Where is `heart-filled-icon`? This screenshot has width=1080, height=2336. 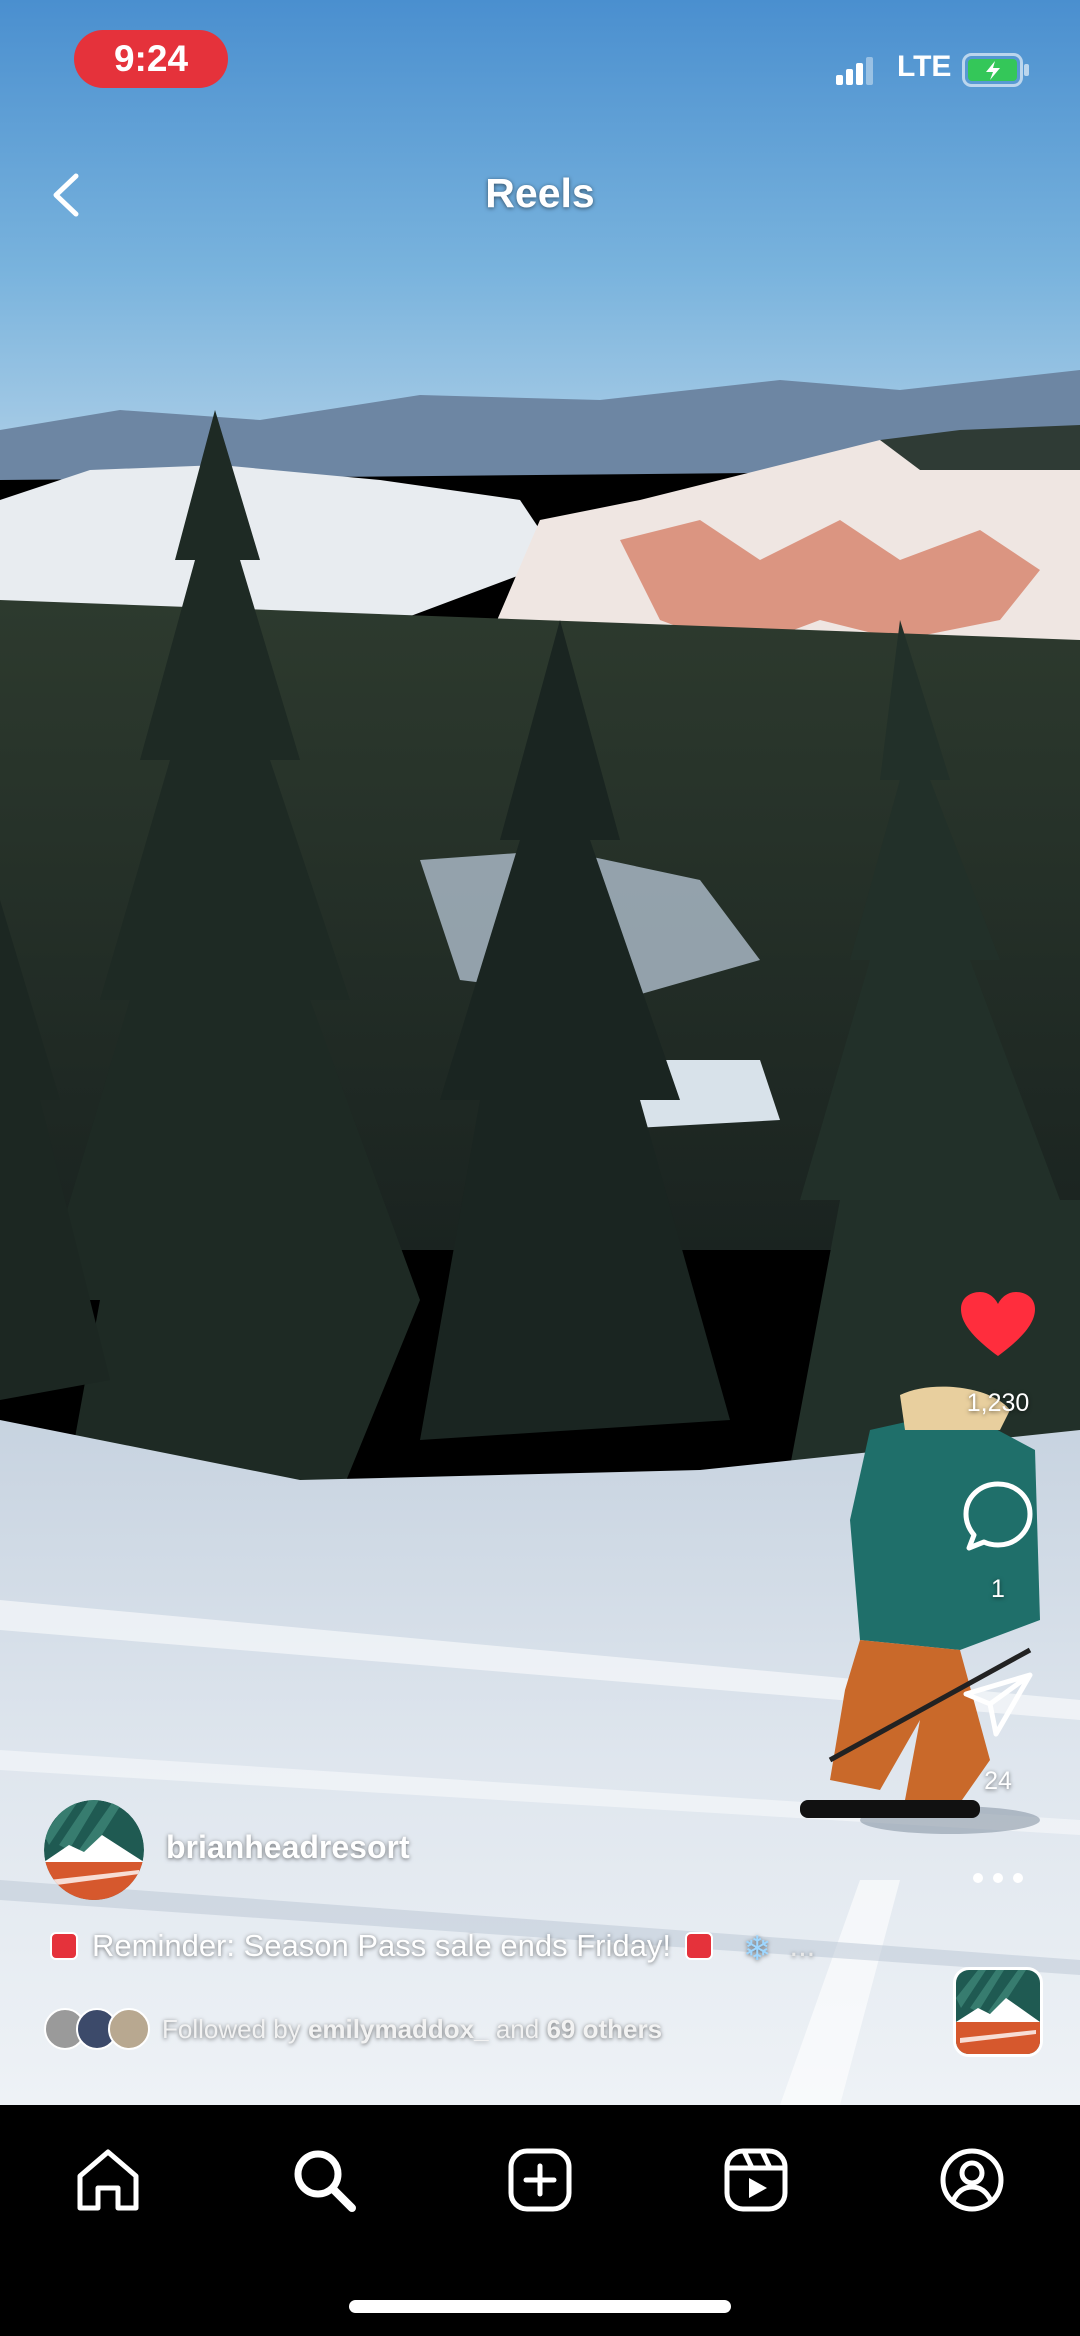 heart-filled-icon is located at coordinates (998, 1324).